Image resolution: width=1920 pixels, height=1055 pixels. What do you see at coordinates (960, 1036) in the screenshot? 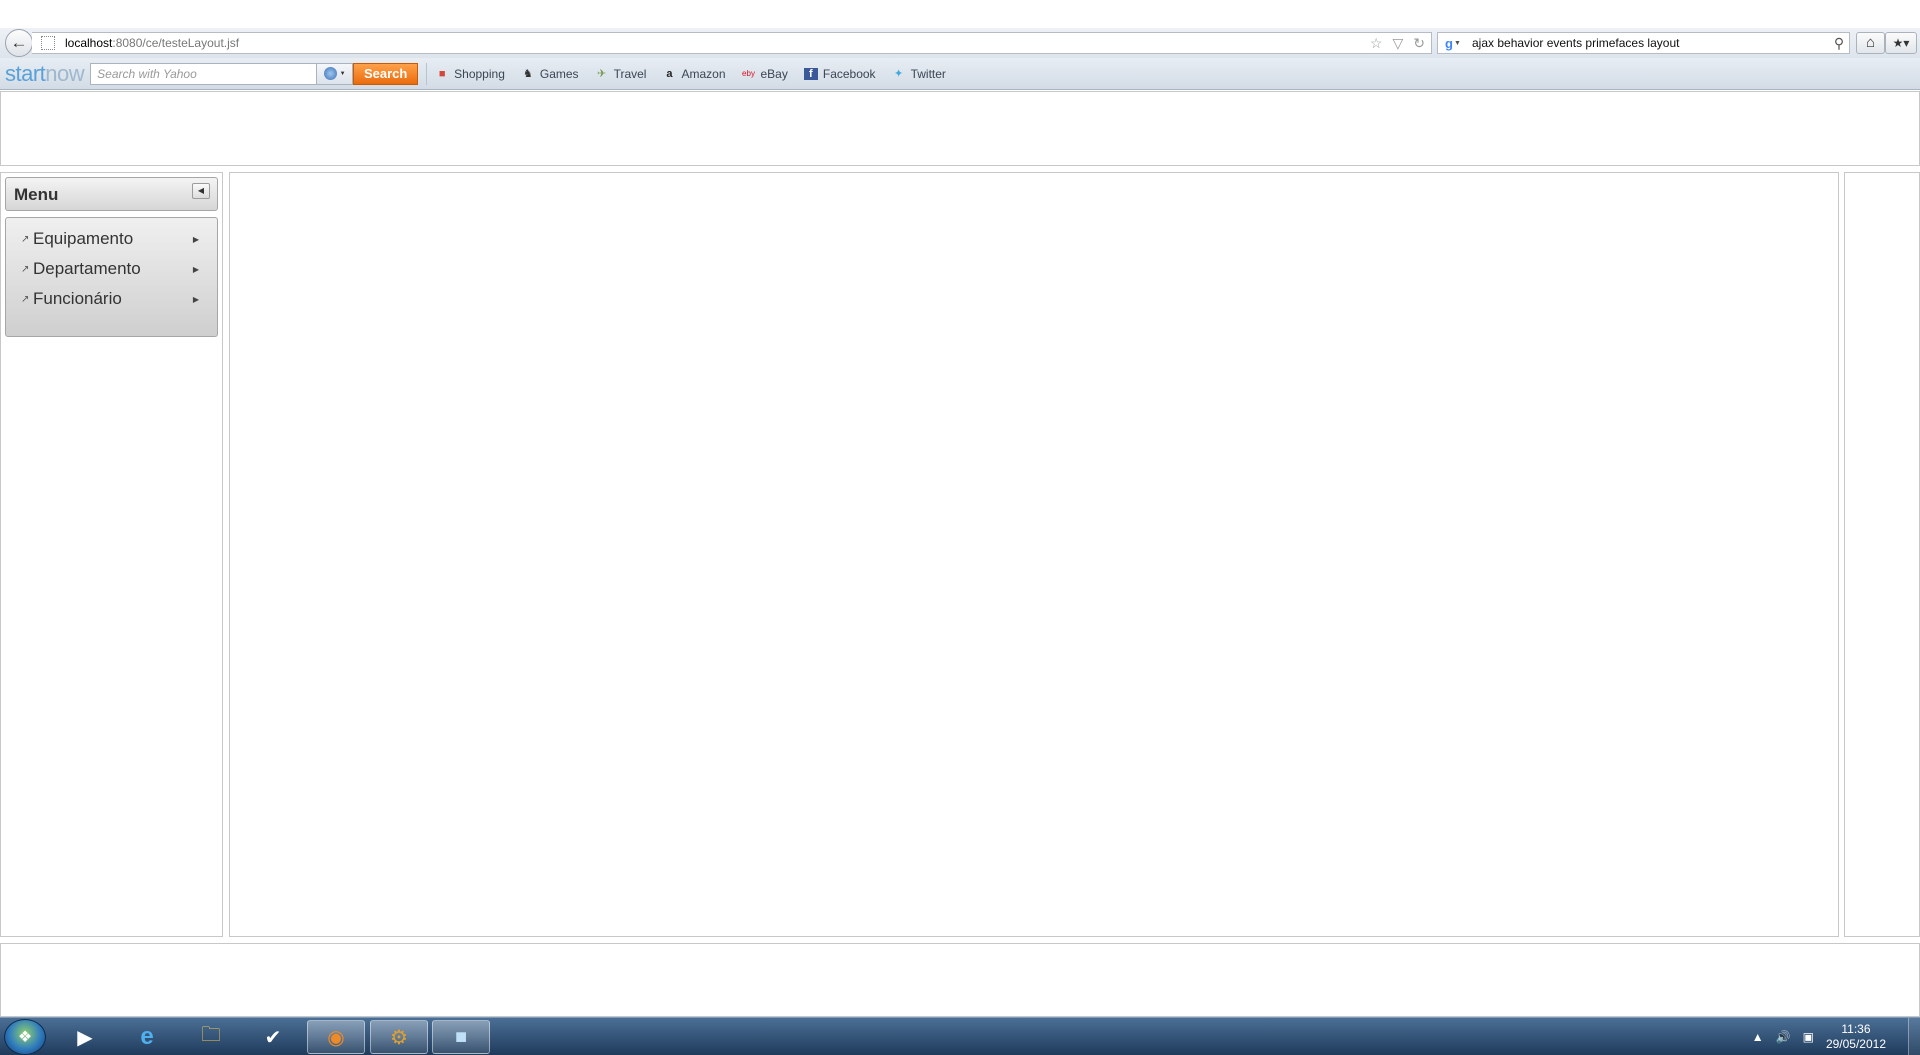
I see `windows-taskbar: ❖ ▶ e 🗀 ✔ ◉ ⚙ ■ ▲ 🔊 ▣ 11:36 29/05/2012` at bounding box center [960, 1036].